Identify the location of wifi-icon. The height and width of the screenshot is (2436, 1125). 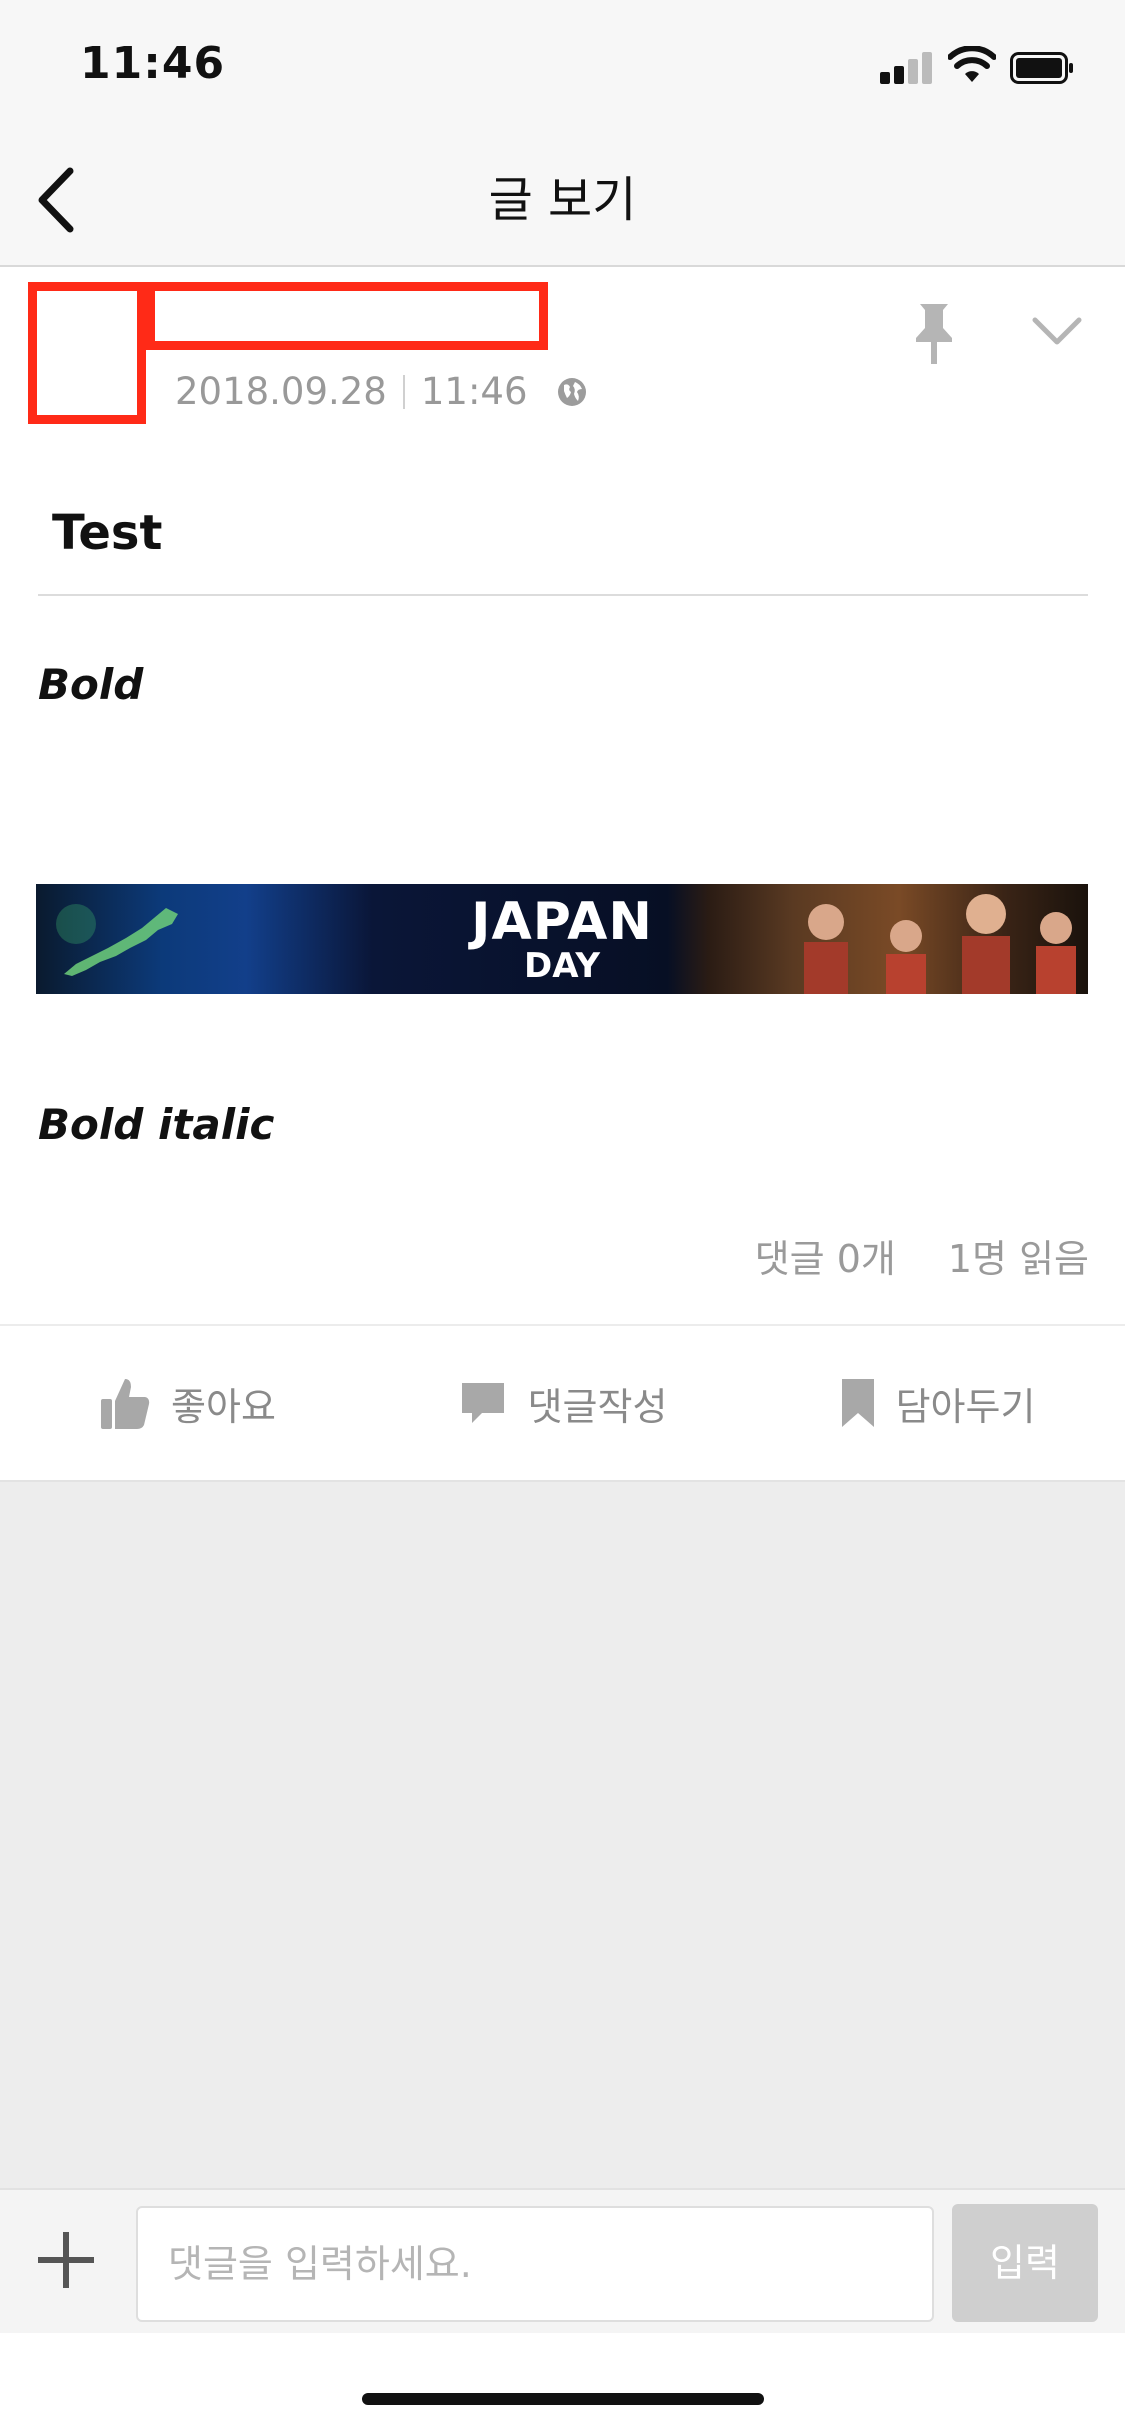
(972, 64).